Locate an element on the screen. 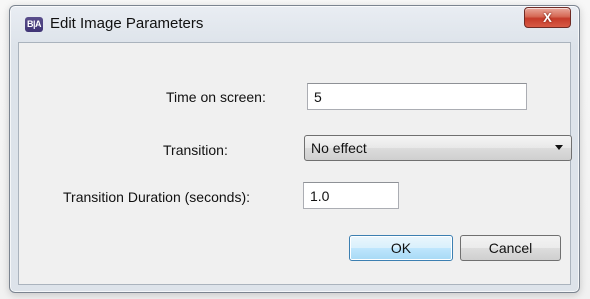 This screenshot has height=299, width=590. title-bar: B|A Edit Image Parameters X is located at coordinates (294, 24).